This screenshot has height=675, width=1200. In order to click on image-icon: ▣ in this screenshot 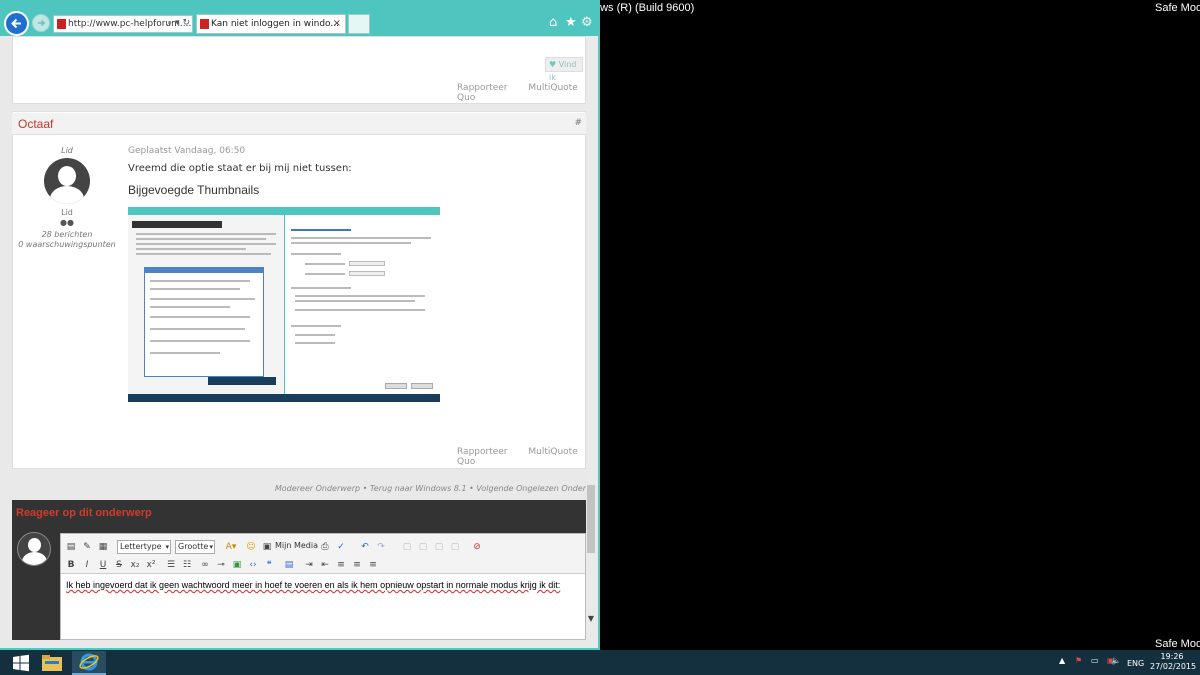, I will do `click(237, 565)`.